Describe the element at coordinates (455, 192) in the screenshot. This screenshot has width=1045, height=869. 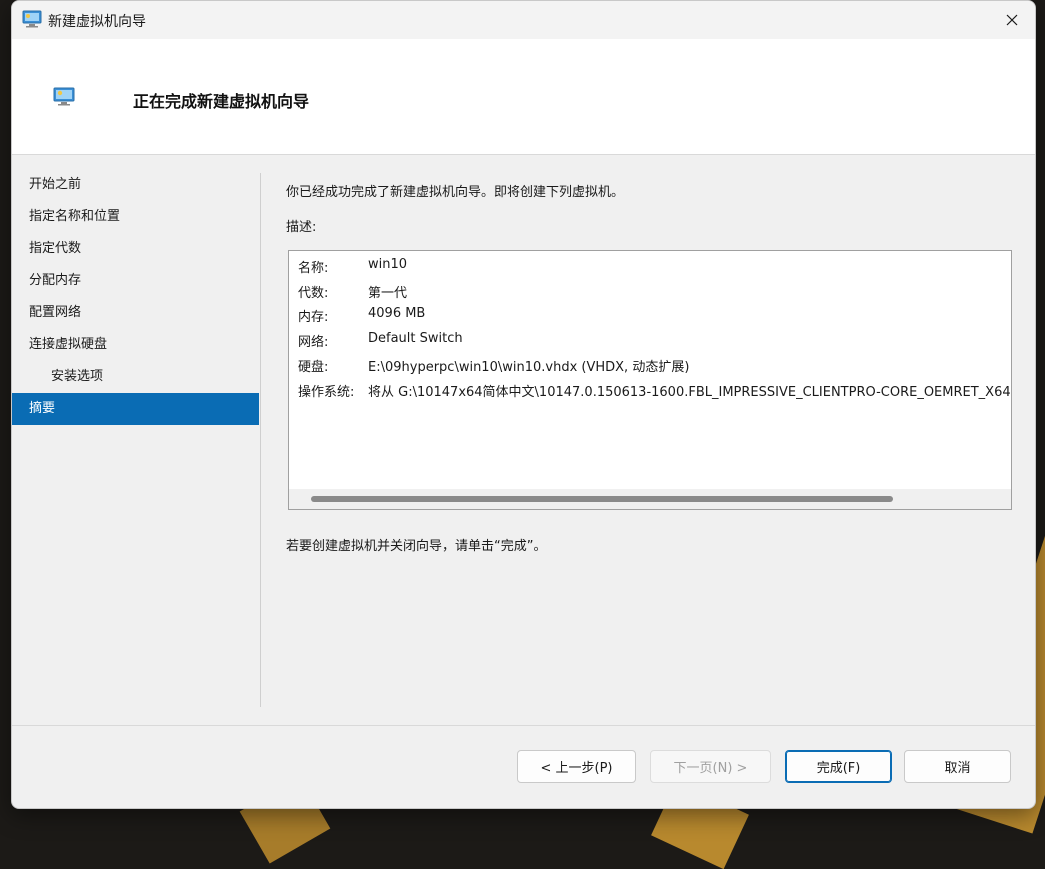
I see `summary-intro-text: 你已经成功完成了新建虚拟机向导。即将创建下列虚拟机。` at that location.